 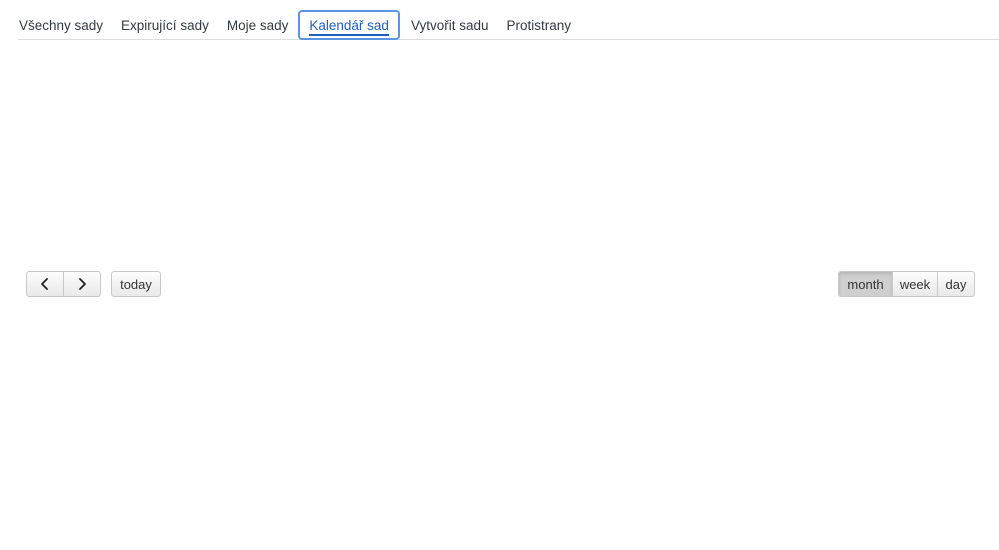 I want to click on prev-button, so click(x=45, y=284).